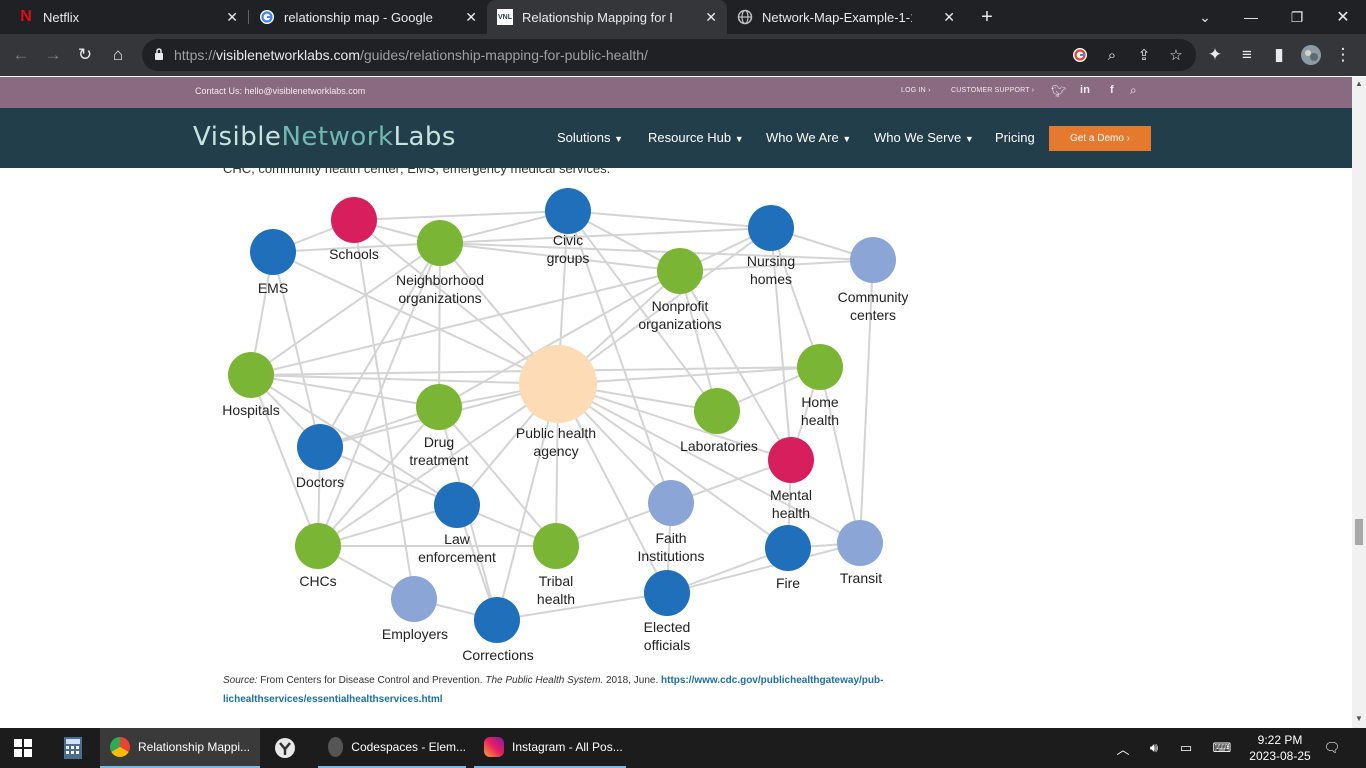 This screenshot has height=768, width=1366. What do you see at coordinates (556, 581) in the screenshot?
I see `node-label: Tribal` at bounding box center [556, 581].